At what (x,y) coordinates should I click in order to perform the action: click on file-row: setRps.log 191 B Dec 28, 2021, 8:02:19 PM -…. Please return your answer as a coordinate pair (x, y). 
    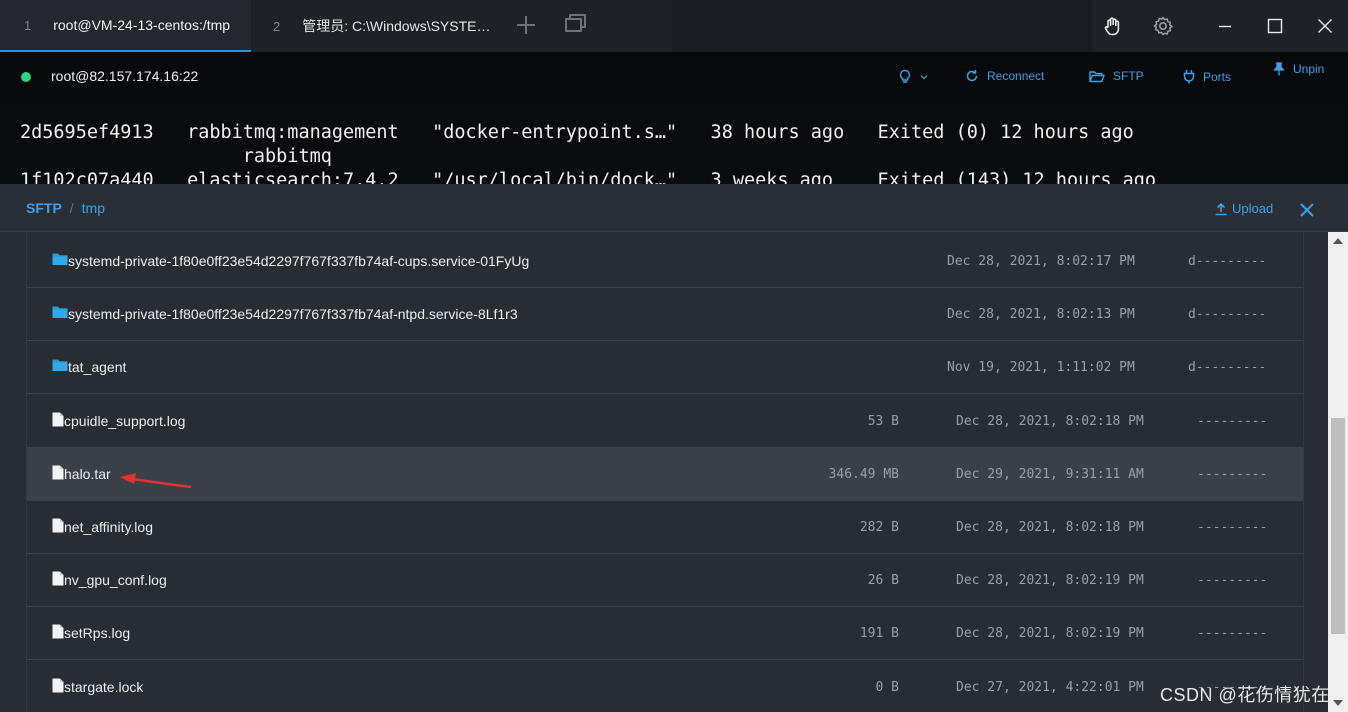
    Looking at the image, I should click on (665, 634).